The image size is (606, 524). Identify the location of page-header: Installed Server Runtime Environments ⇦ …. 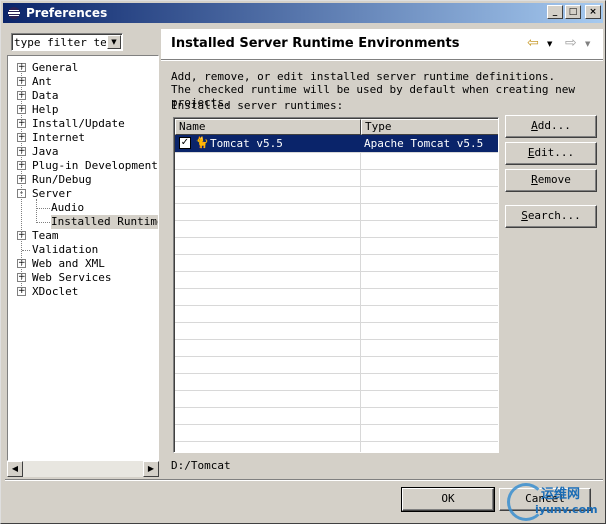
(382, 44).